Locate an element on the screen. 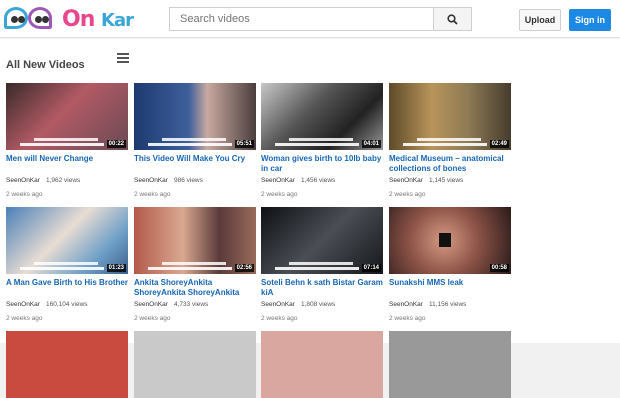  top-navbar: On Kar Upload Sign in is located at coordinates (310, 19).